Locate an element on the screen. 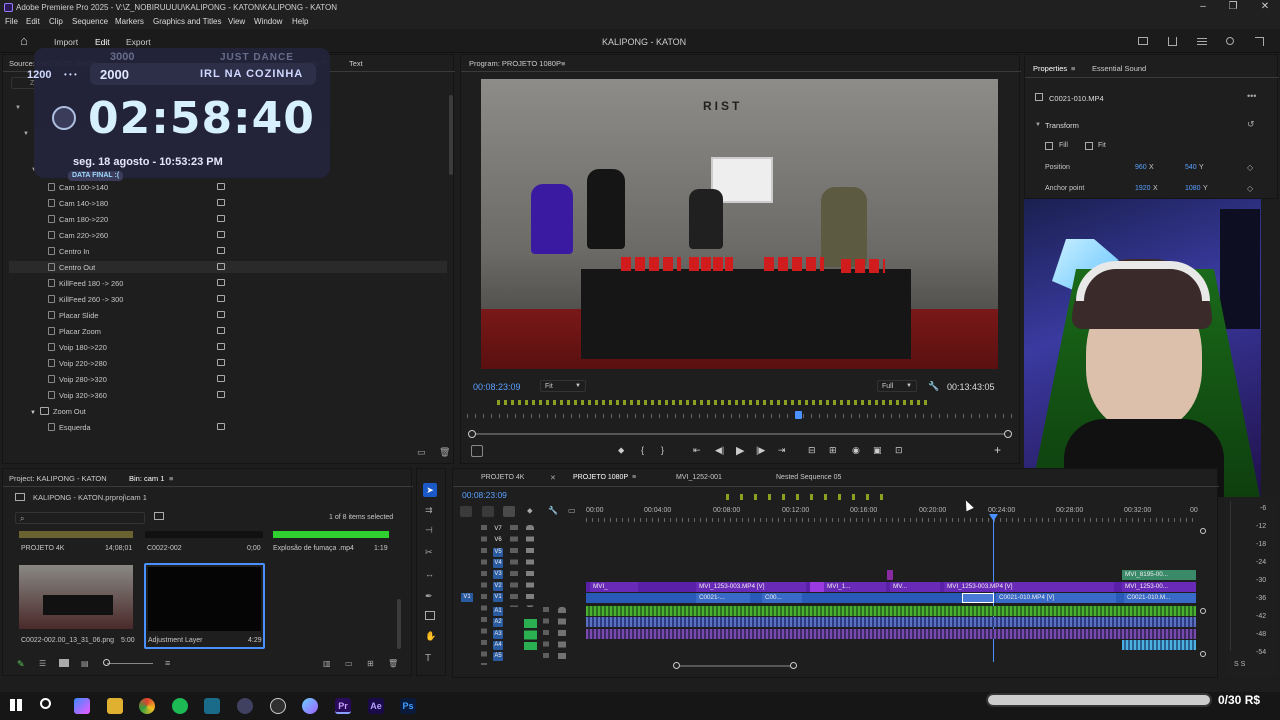 The height and width of the screenshot is (720, 1280). track-a1: A1 is located at coordinates (498, 611).